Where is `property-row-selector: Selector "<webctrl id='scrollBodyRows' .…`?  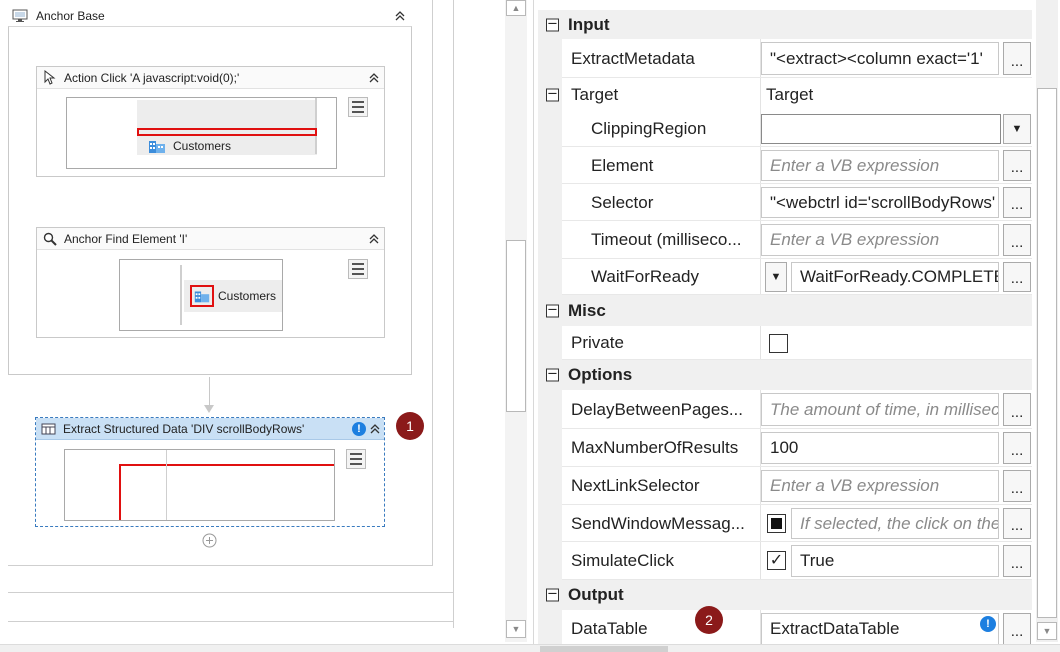 property-row-selector: Selector "<webctrl id='scrollBodyRows' .… is located at coordinates (785, 202).